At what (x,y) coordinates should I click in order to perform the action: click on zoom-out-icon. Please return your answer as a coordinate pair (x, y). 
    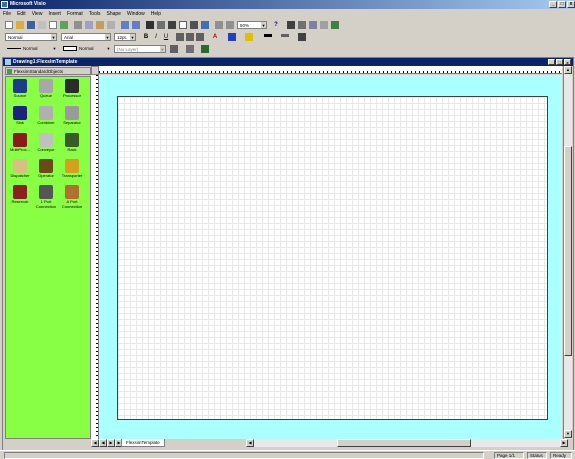
    Looking at the image, I should click on (219, 25).